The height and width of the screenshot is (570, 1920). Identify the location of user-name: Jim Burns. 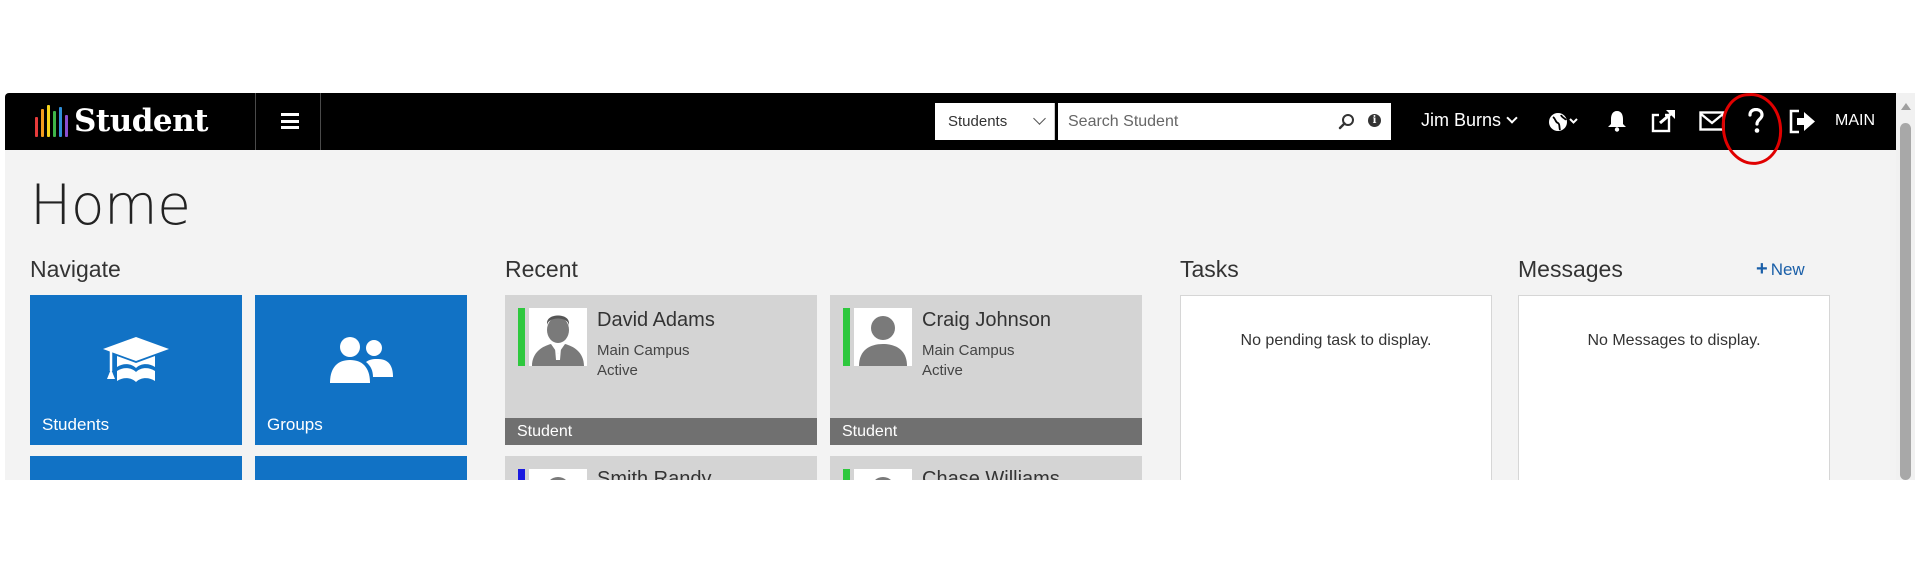
(1461, 120).